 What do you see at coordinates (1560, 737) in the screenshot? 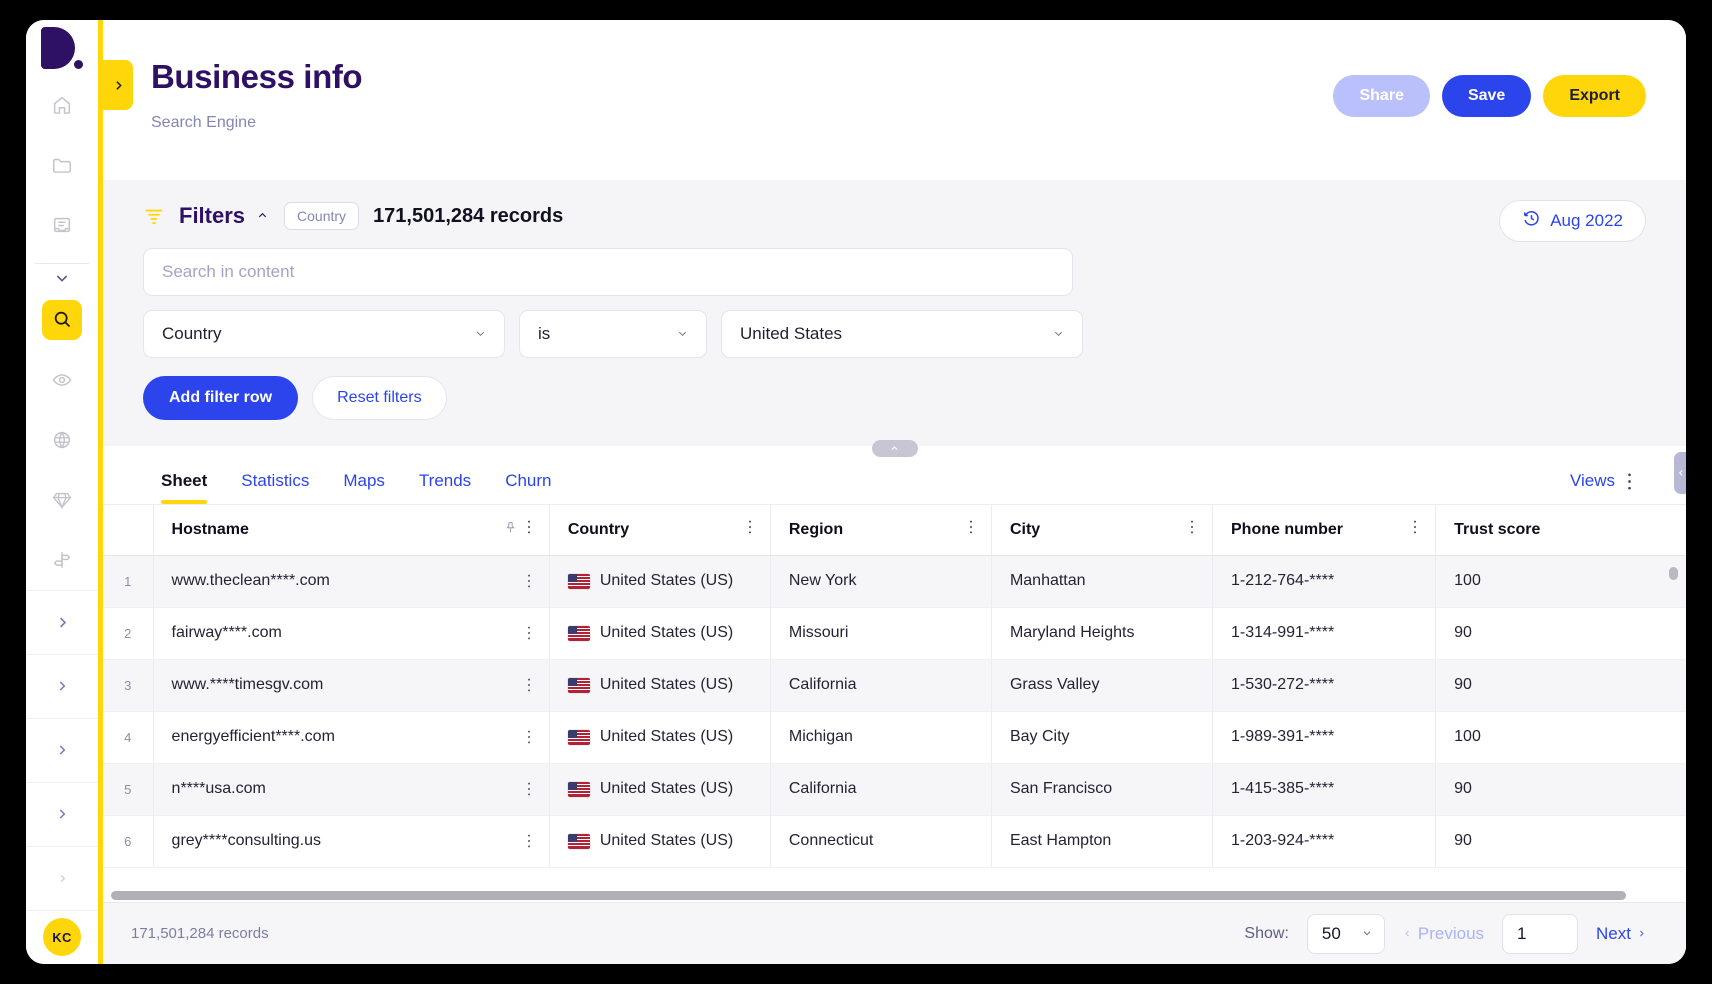
I see `cell-trust: 100` at bounding box center [1560, 737].